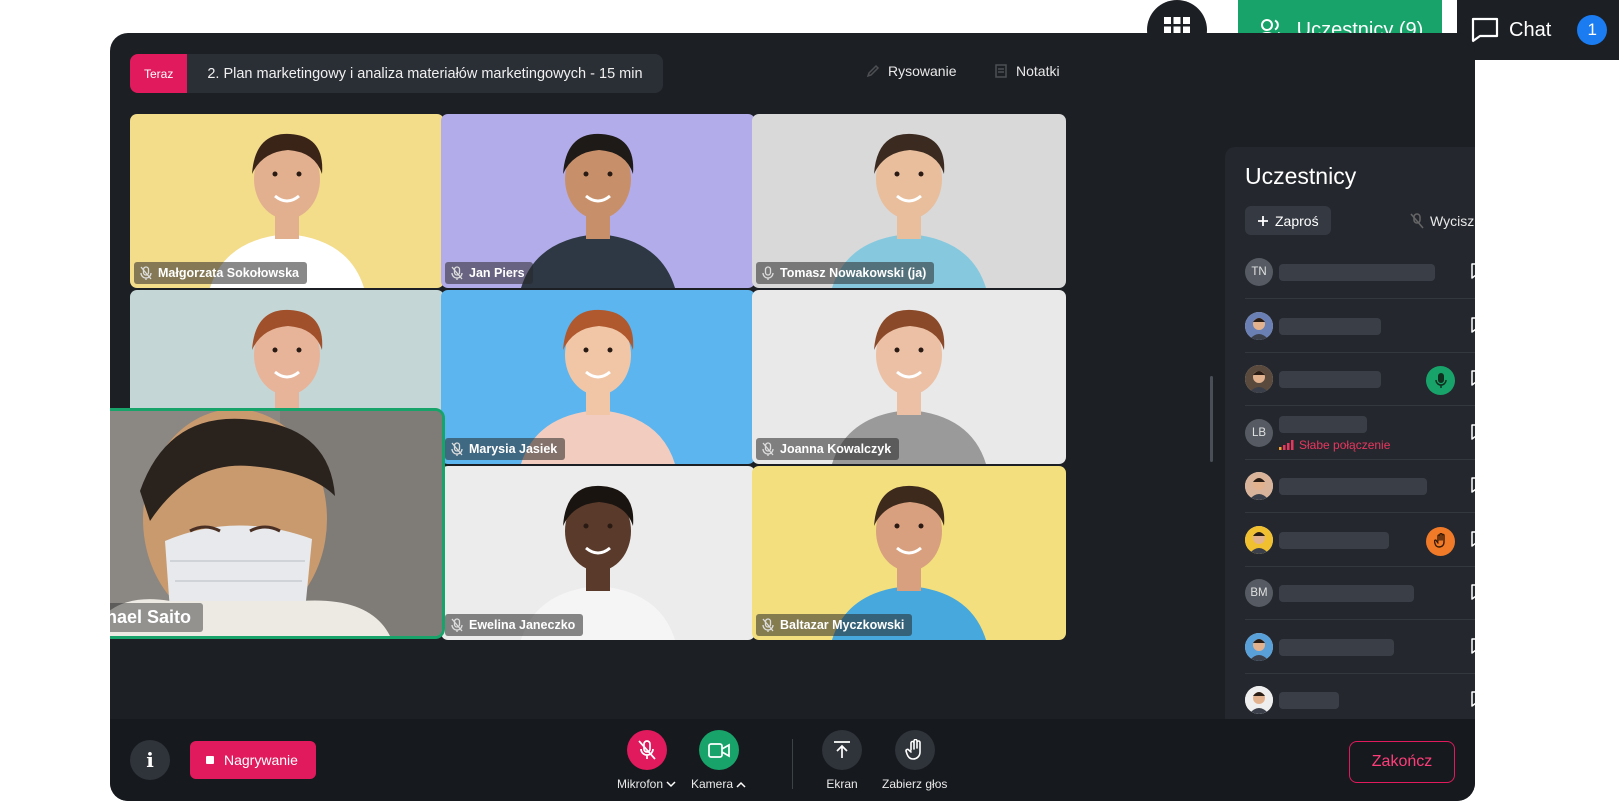 The width and height of the screenshot is (1619, 801). What do you see at coordinates (873, 71) in the screenshot?
I see `pencil-icon` at bounding box center [873, 71].